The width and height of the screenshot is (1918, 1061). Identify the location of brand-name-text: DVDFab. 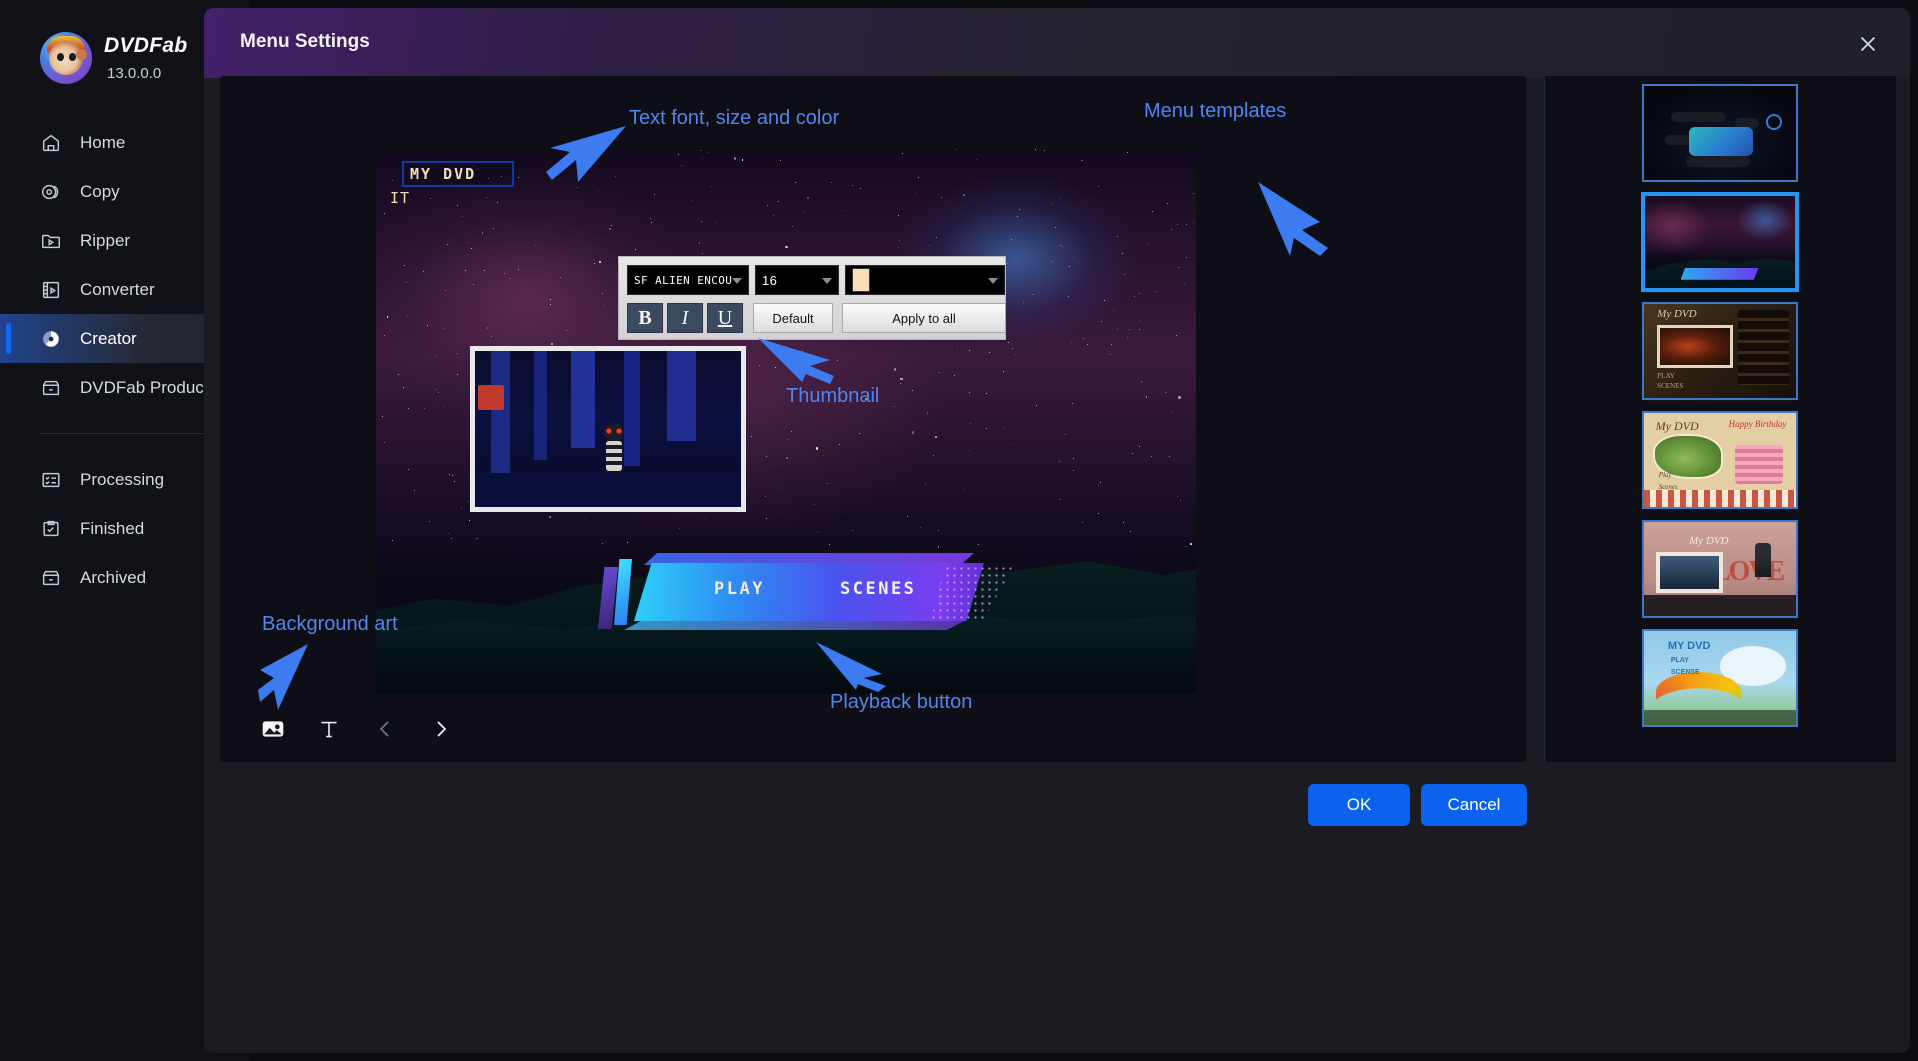
(146, 45).